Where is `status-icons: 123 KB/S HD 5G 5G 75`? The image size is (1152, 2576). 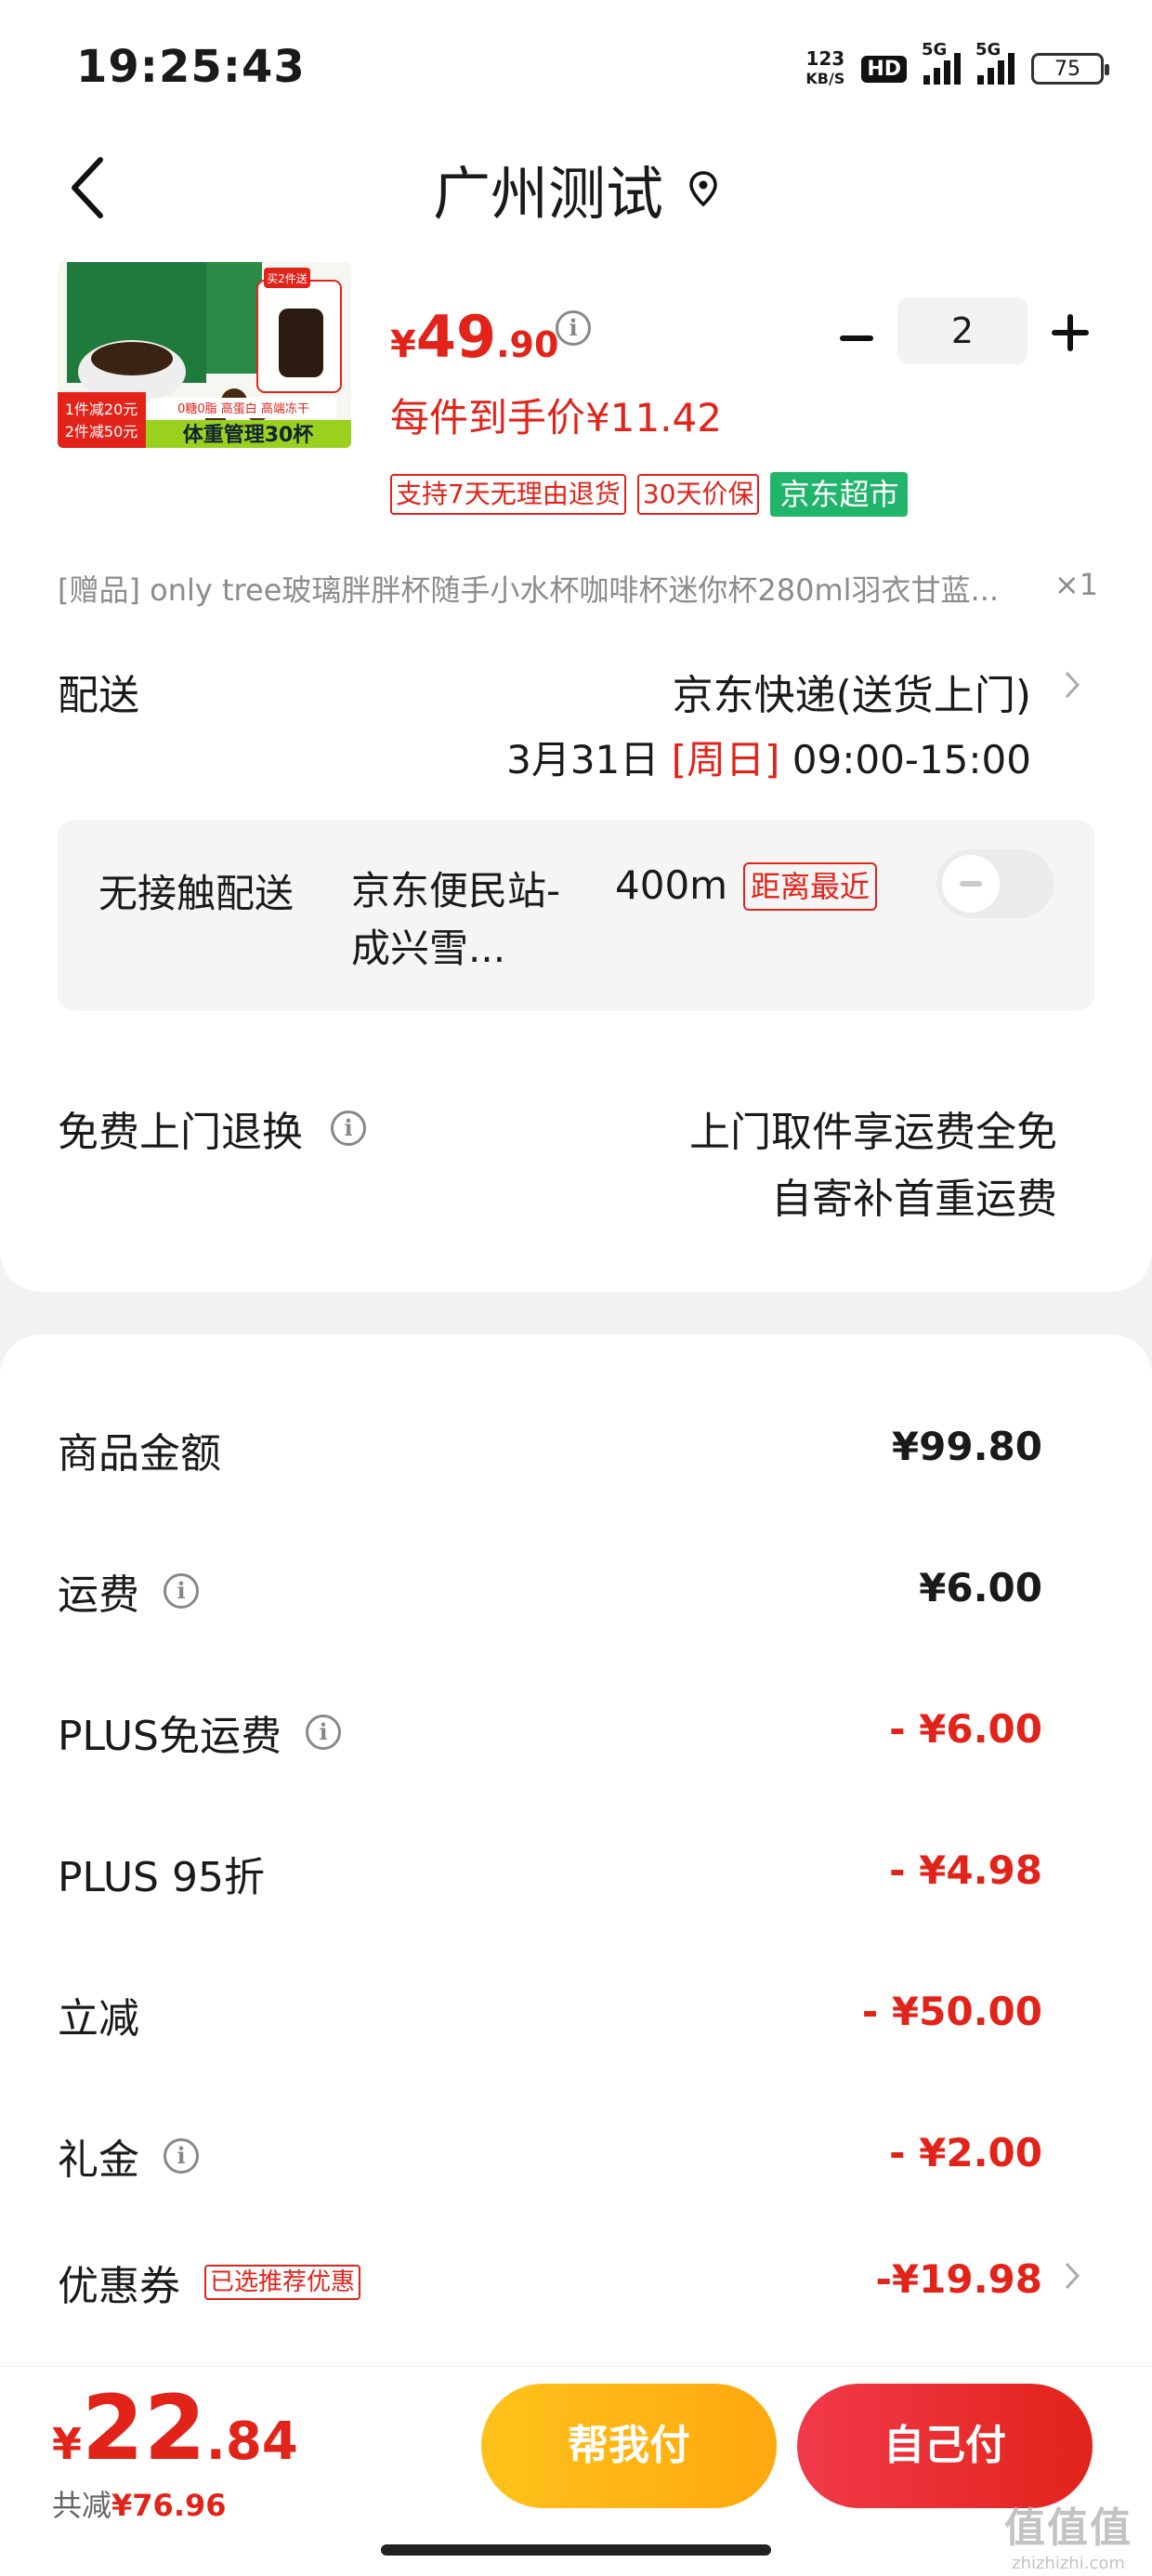 status-icons: 123 KB/S HD 5G 5G 75 is located at coordinates (957, 64).